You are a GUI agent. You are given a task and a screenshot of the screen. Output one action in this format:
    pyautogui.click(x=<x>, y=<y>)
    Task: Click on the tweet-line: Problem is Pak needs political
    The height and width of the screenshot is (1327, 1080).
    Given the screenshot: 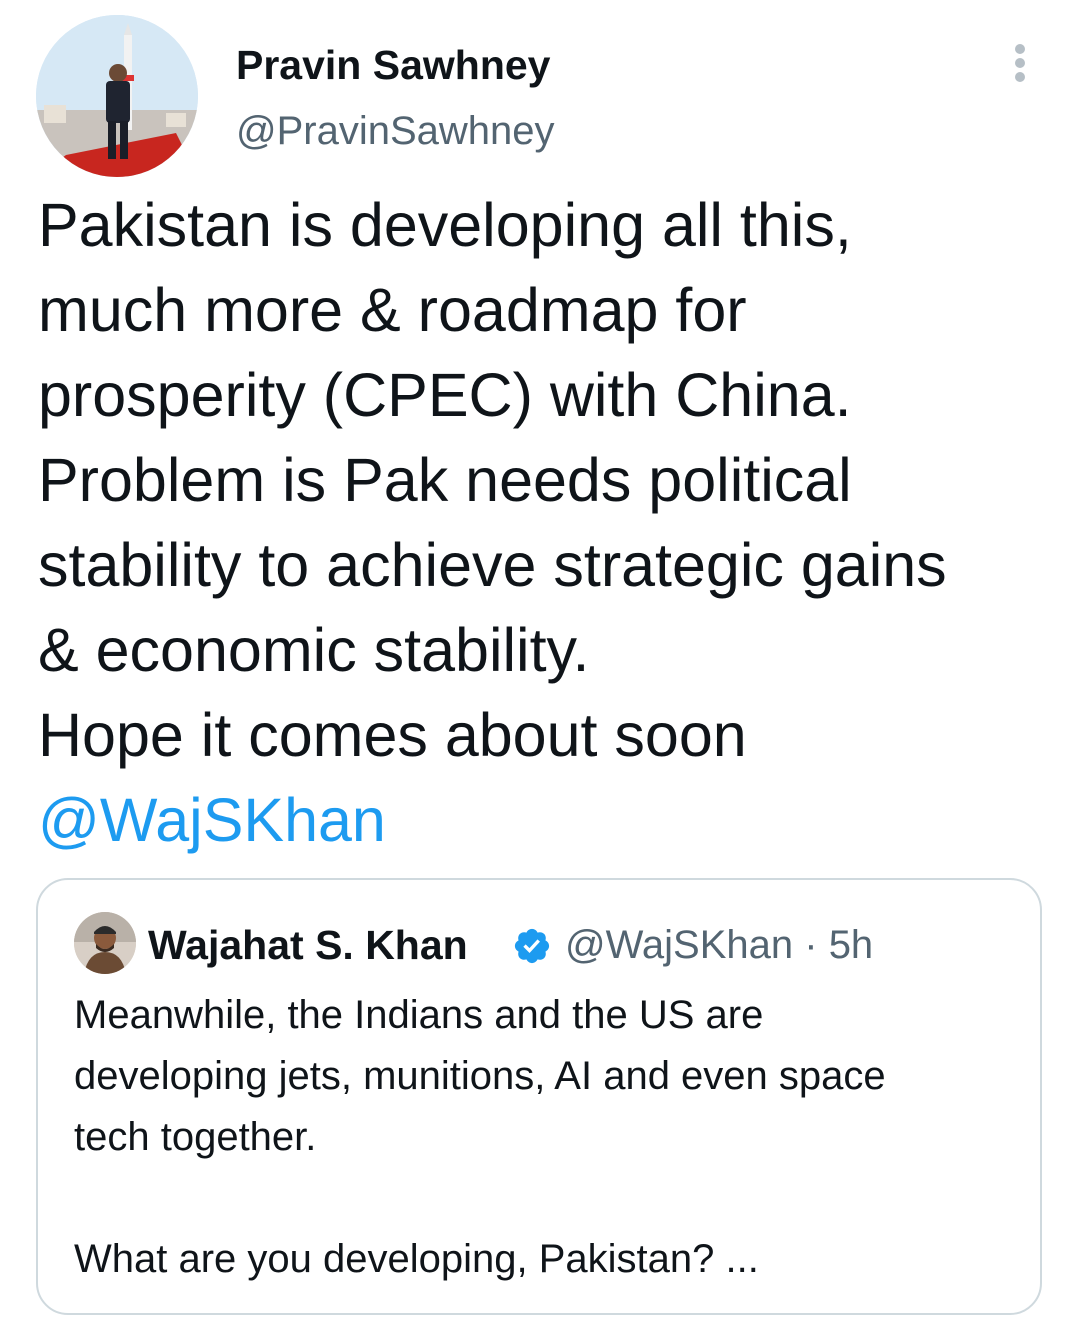 What is the action you would take?
    pyautogui.click(x=445, y=480)
    